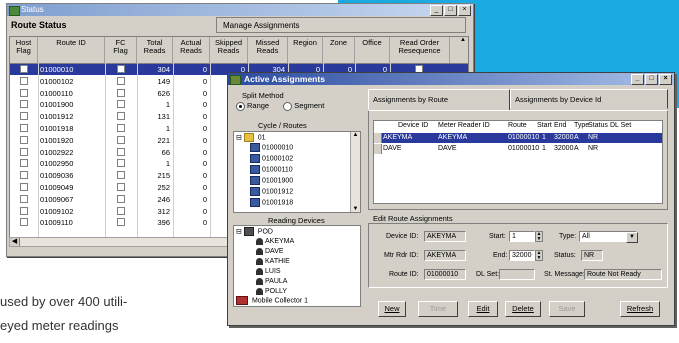  I want to click on save-button: Save, so click(567, 309).